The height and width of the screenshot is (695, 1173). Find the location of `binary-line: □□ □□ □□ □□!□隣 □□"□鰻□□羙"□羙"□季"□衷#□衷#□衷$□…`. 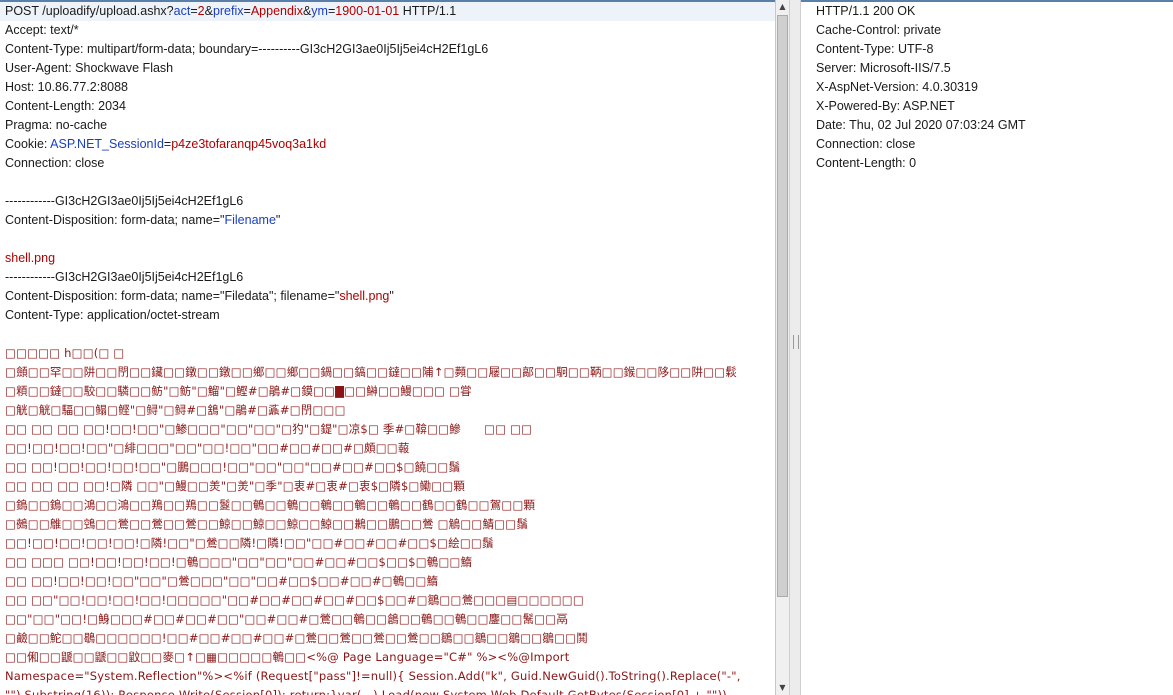

binary-line: □□ □□ □□ □□!□隣 □□"□鰻□□羙"□羙"□季"□衷#□衷#□衷$□… is located at coordinates (235, 486).